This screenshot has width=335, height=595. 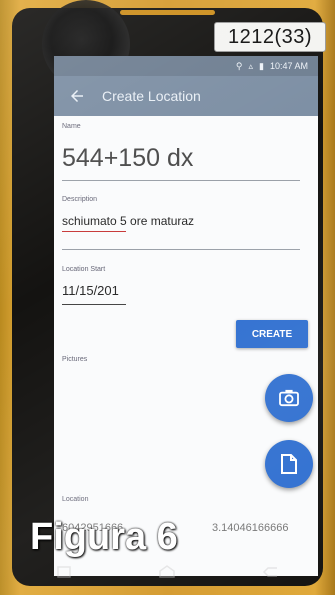 What do you see at coordinates (84, 269) in the screenshot?
I see `location-start-label: Location Start` at bounding box center [84, 269].